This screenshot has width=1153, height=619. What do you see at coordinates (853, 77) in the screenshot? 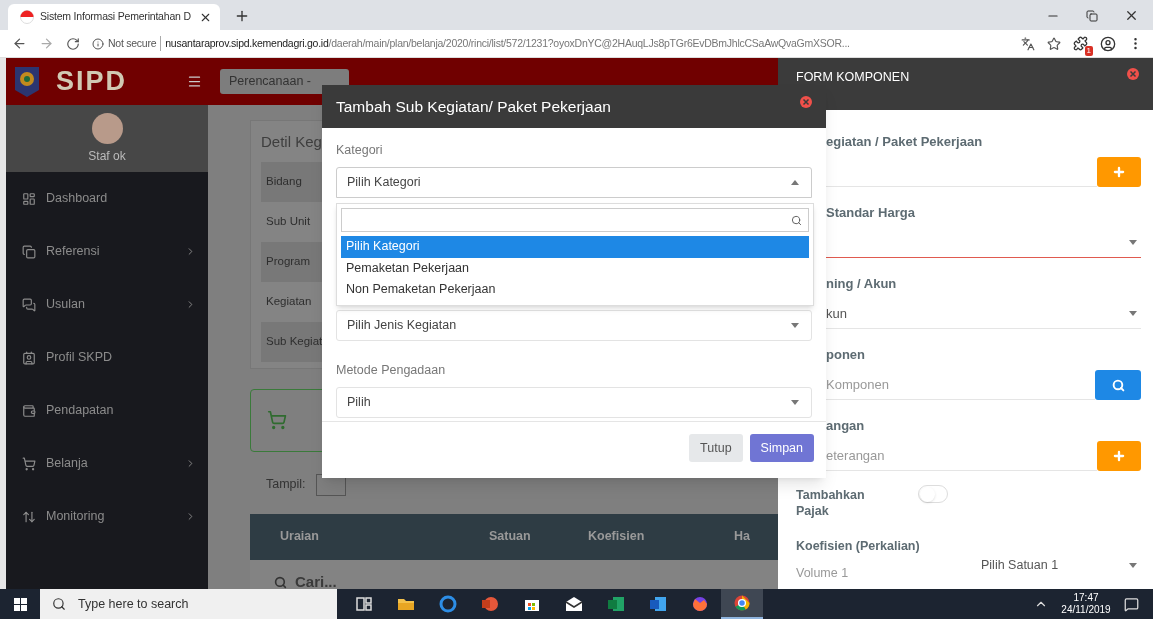
I see `panel-title: FORM KOMPONEN` at bounding box center [853, 77].